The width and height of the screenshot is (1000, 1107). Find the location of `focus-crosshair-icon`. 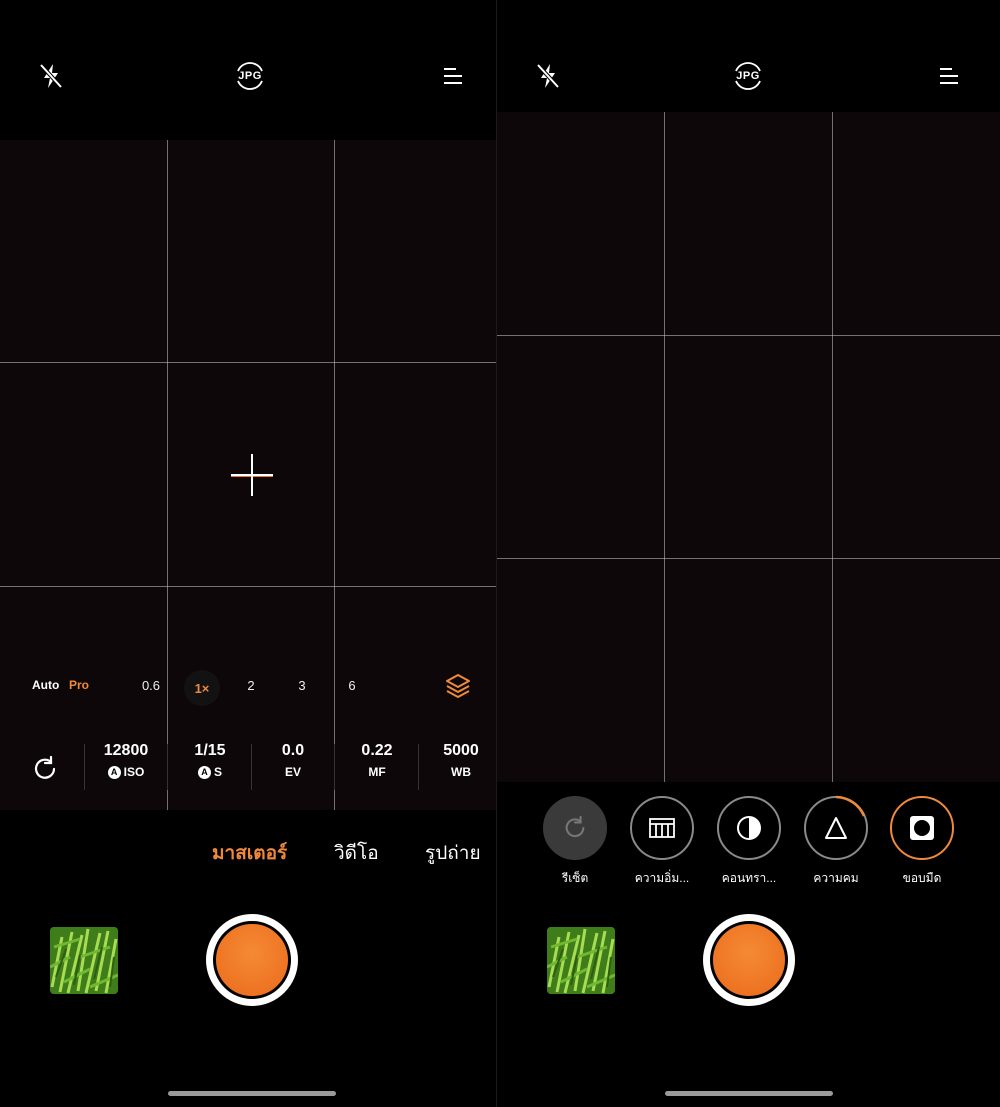

focus-crosshair-icon is located at coordinates (252, 475).